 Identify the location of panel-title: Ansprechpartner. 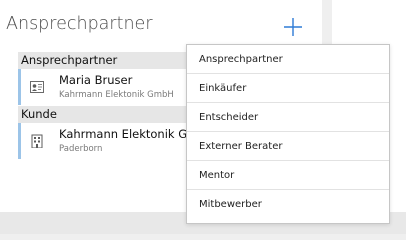
(79, 24).